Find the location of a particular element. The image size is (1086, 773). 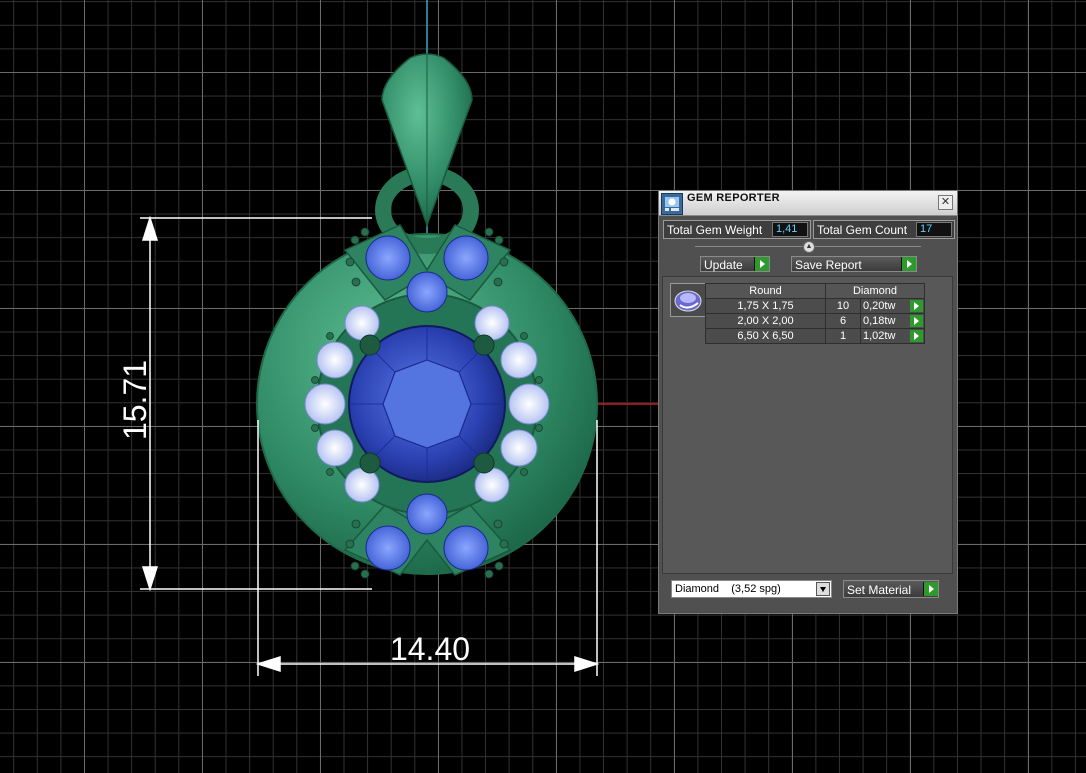

panel-title: GEM REPORTER is located at coordinates (733, 198).